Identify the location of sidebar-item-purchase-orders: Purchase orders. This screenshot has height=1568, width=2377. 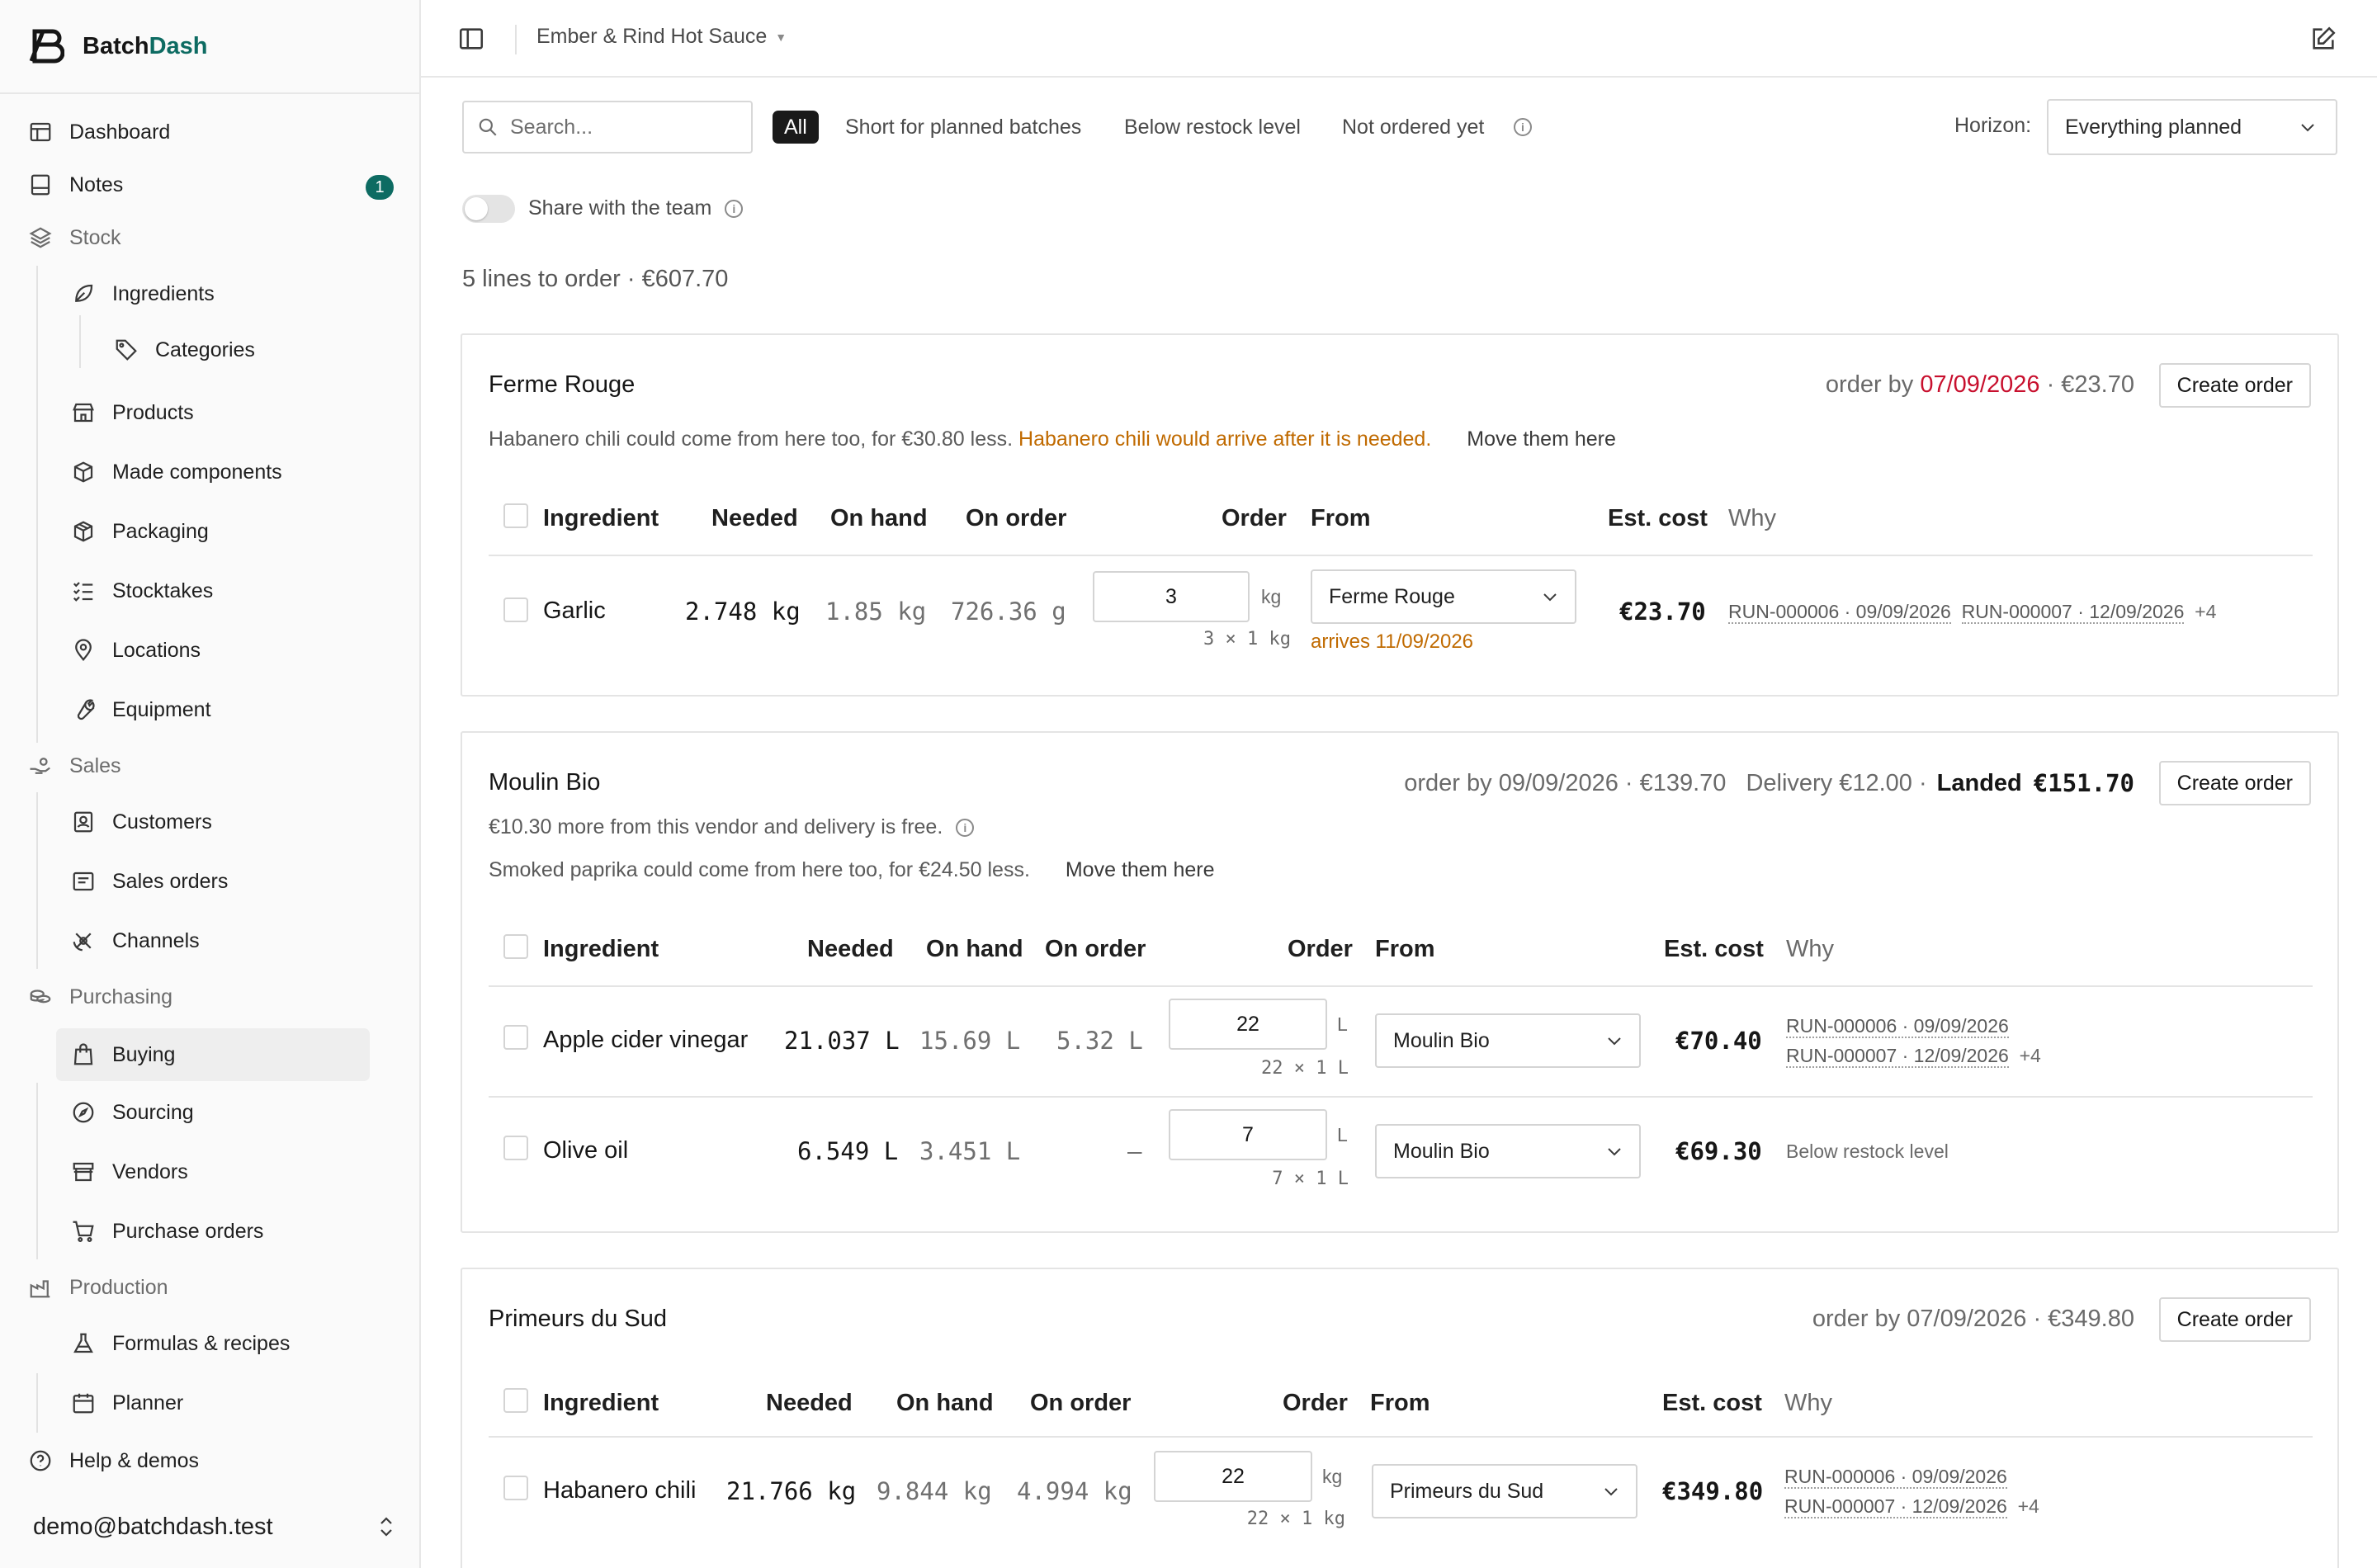
(167, 1231).